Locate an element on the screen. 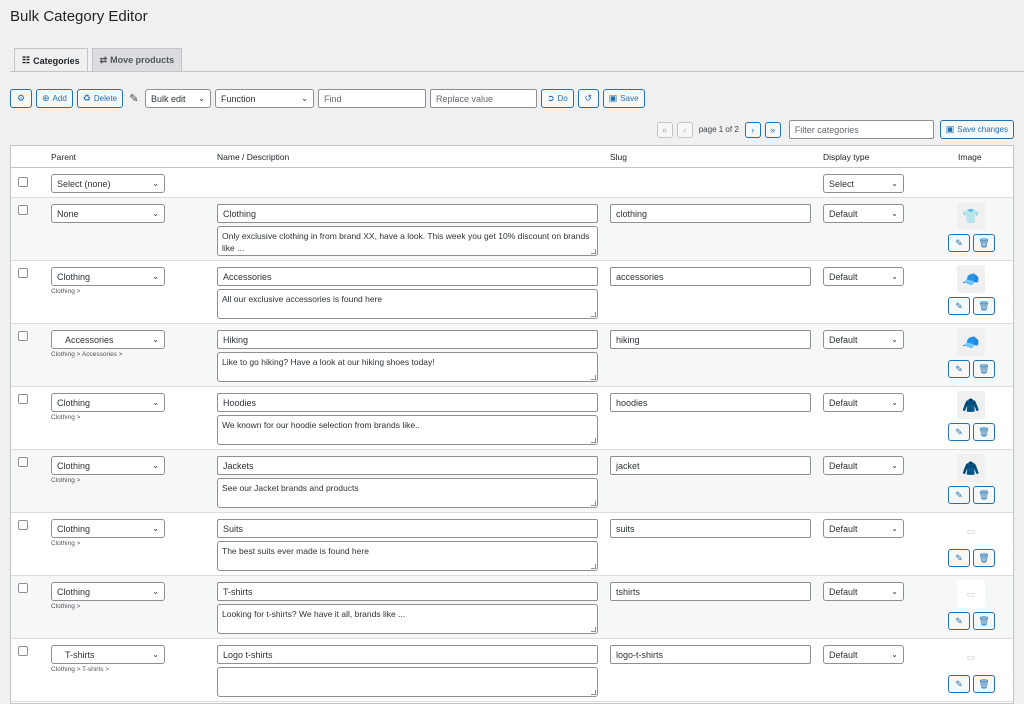 The image size is (1024, 704). category-name-input: Hoodies is located at coordinates (407, 402).